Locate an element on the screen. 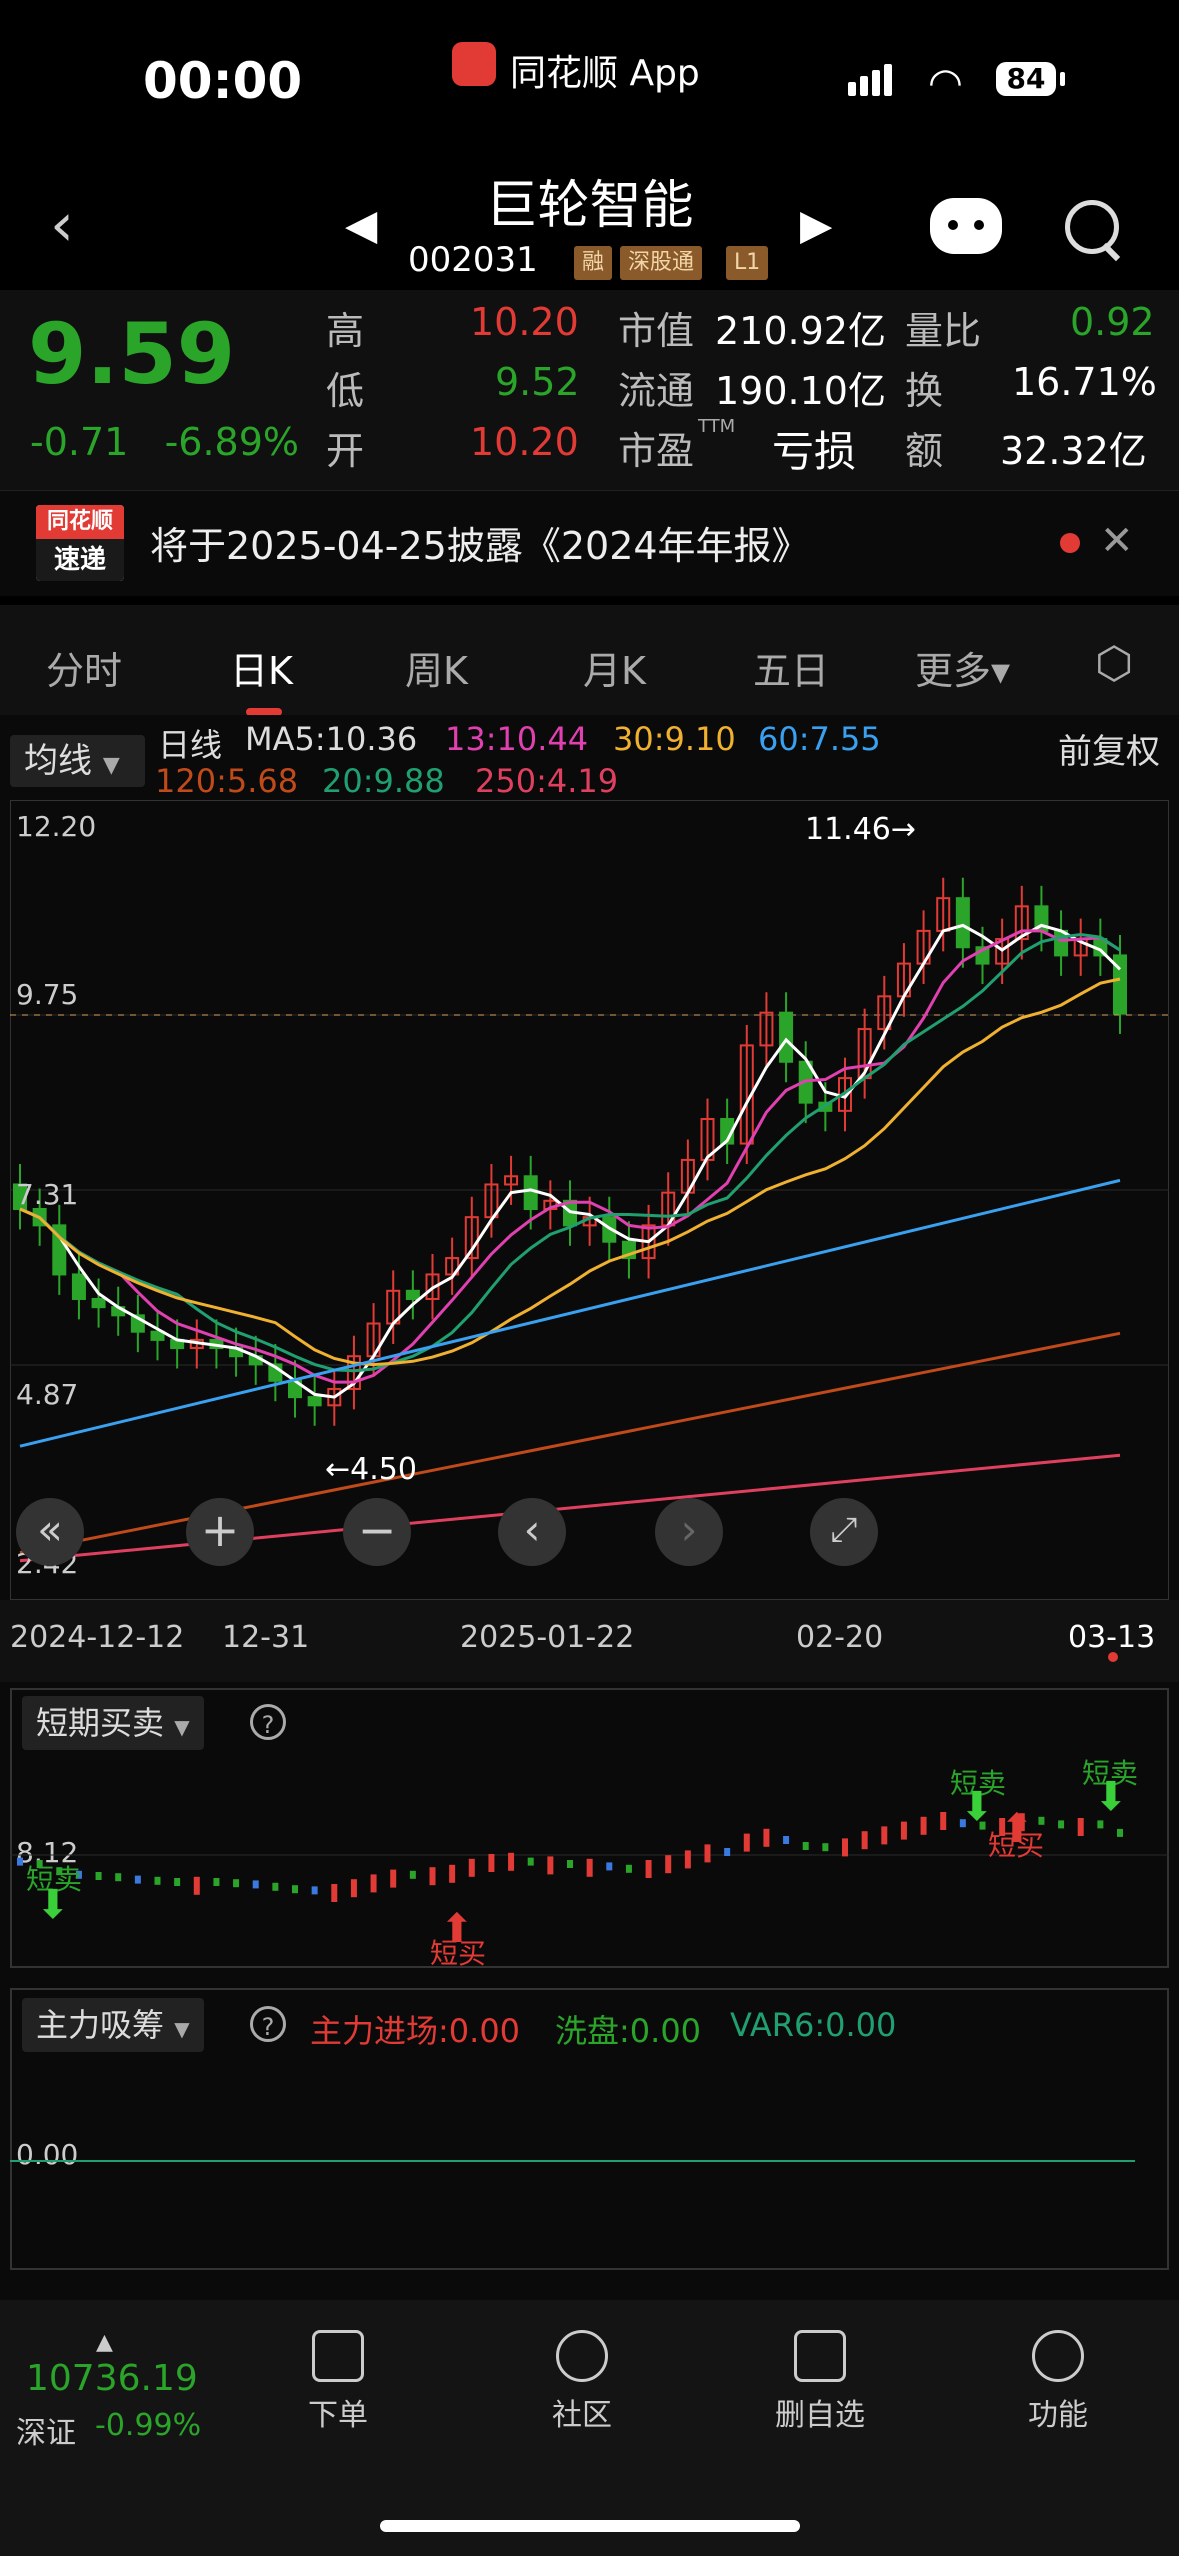  float-label: 流通 is located at coordinates (656, 391).